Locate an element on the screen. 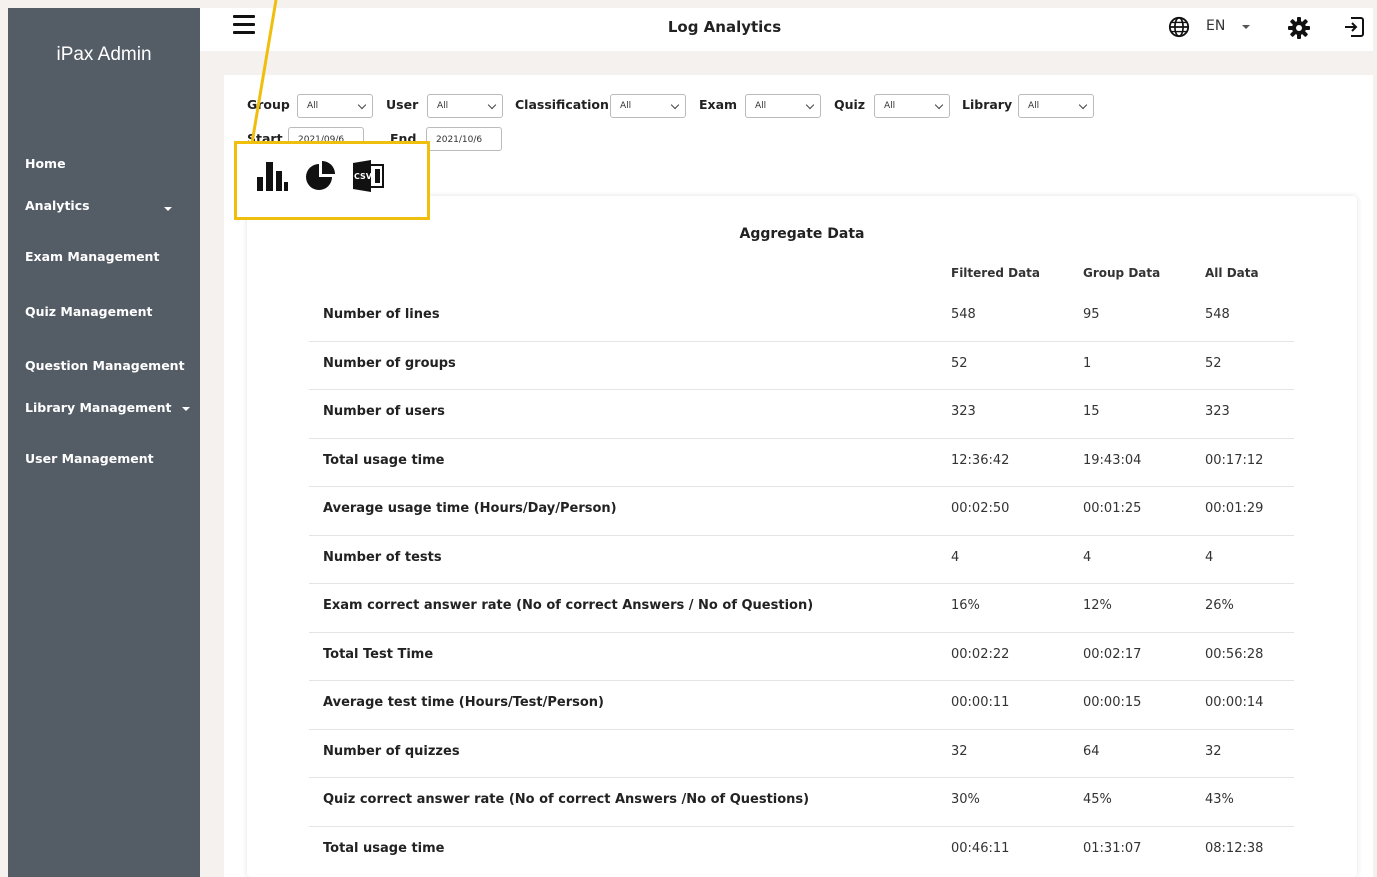  filtered-value: 548 is located at coordinates (963, 314).